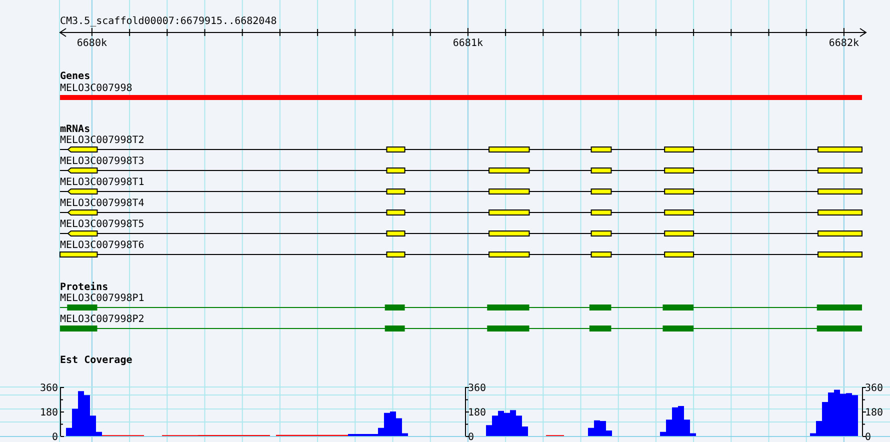  Describe the element at coordinates (102, 319) in the screenshot. I see `feature-label: MELO3C007998P2` at that location.